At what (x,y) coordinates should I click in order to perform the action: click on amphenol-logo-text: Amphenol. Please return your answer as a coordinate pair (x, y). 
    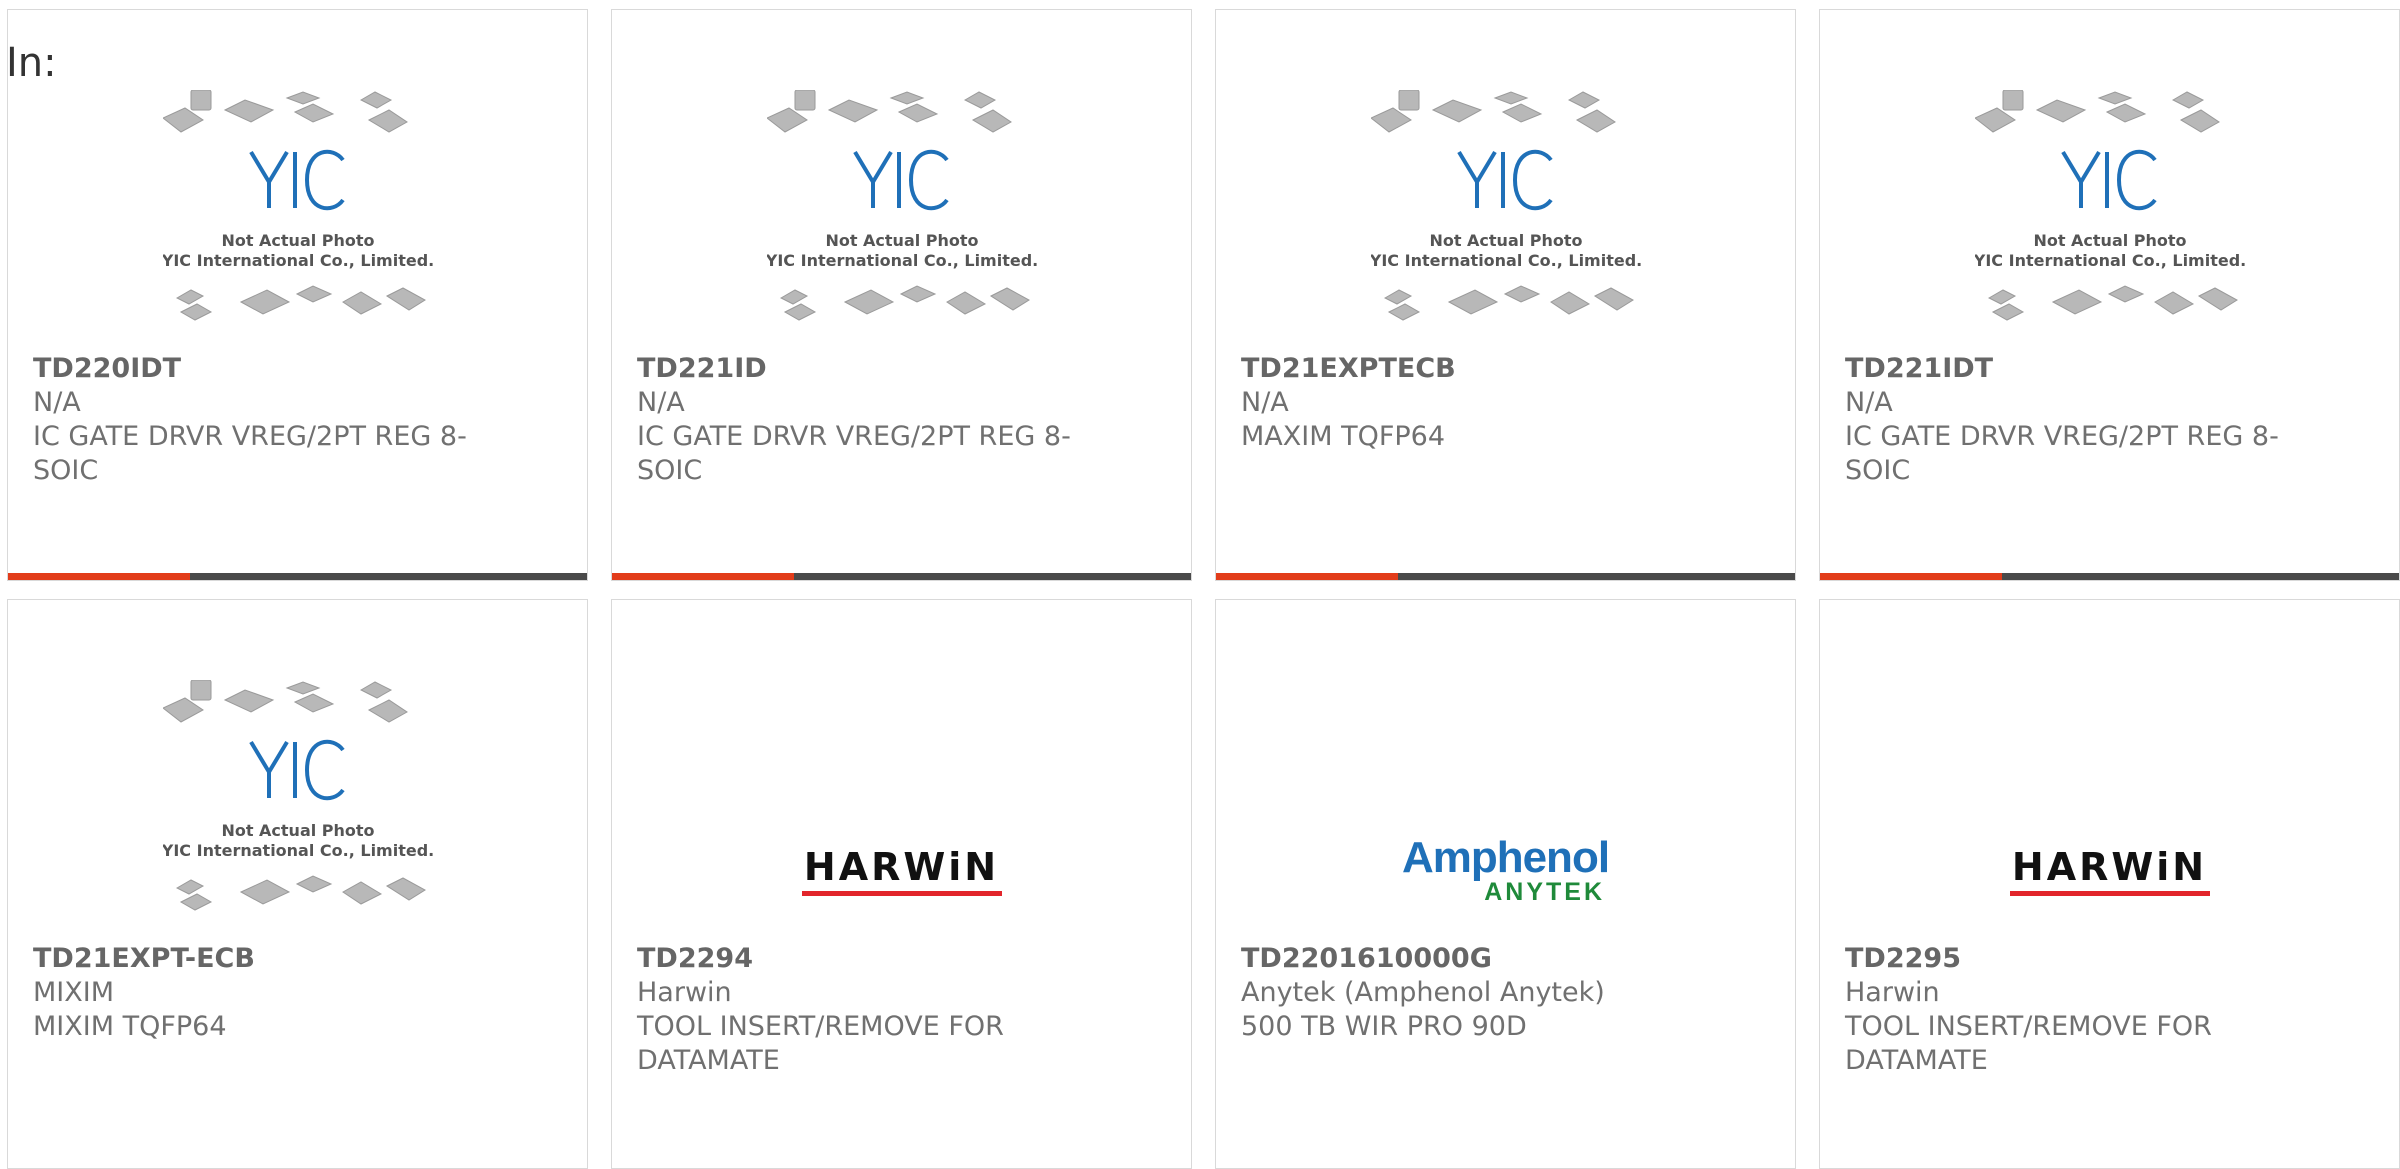
    Looking at the image, I should click on (1505, 857).